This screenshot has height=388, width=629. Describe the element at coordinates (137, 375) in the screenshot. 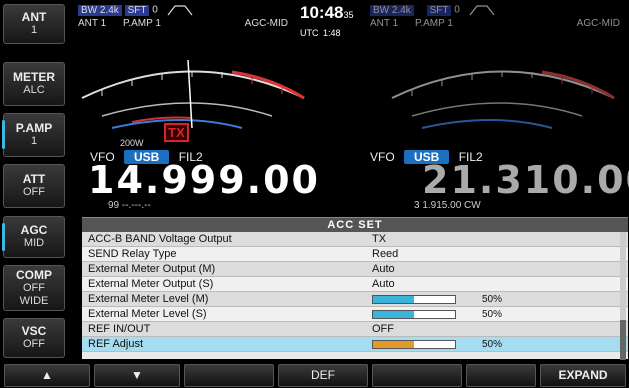

I see `scroll-down-button: ▼` at that location.